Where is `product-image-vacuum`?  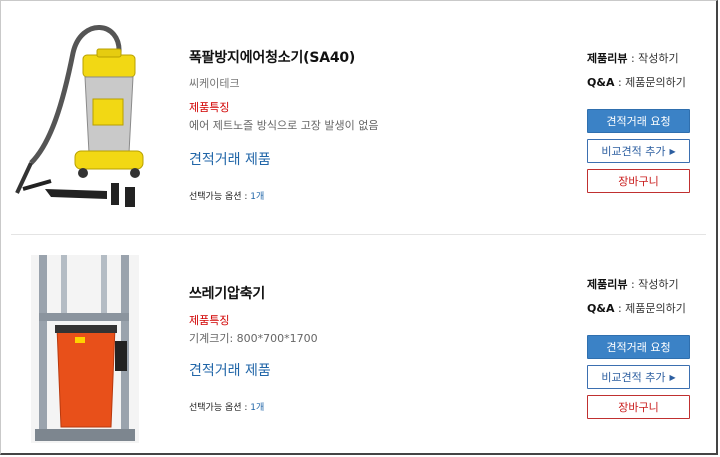
product-image-vacuum is located at coordinates (85, 113).